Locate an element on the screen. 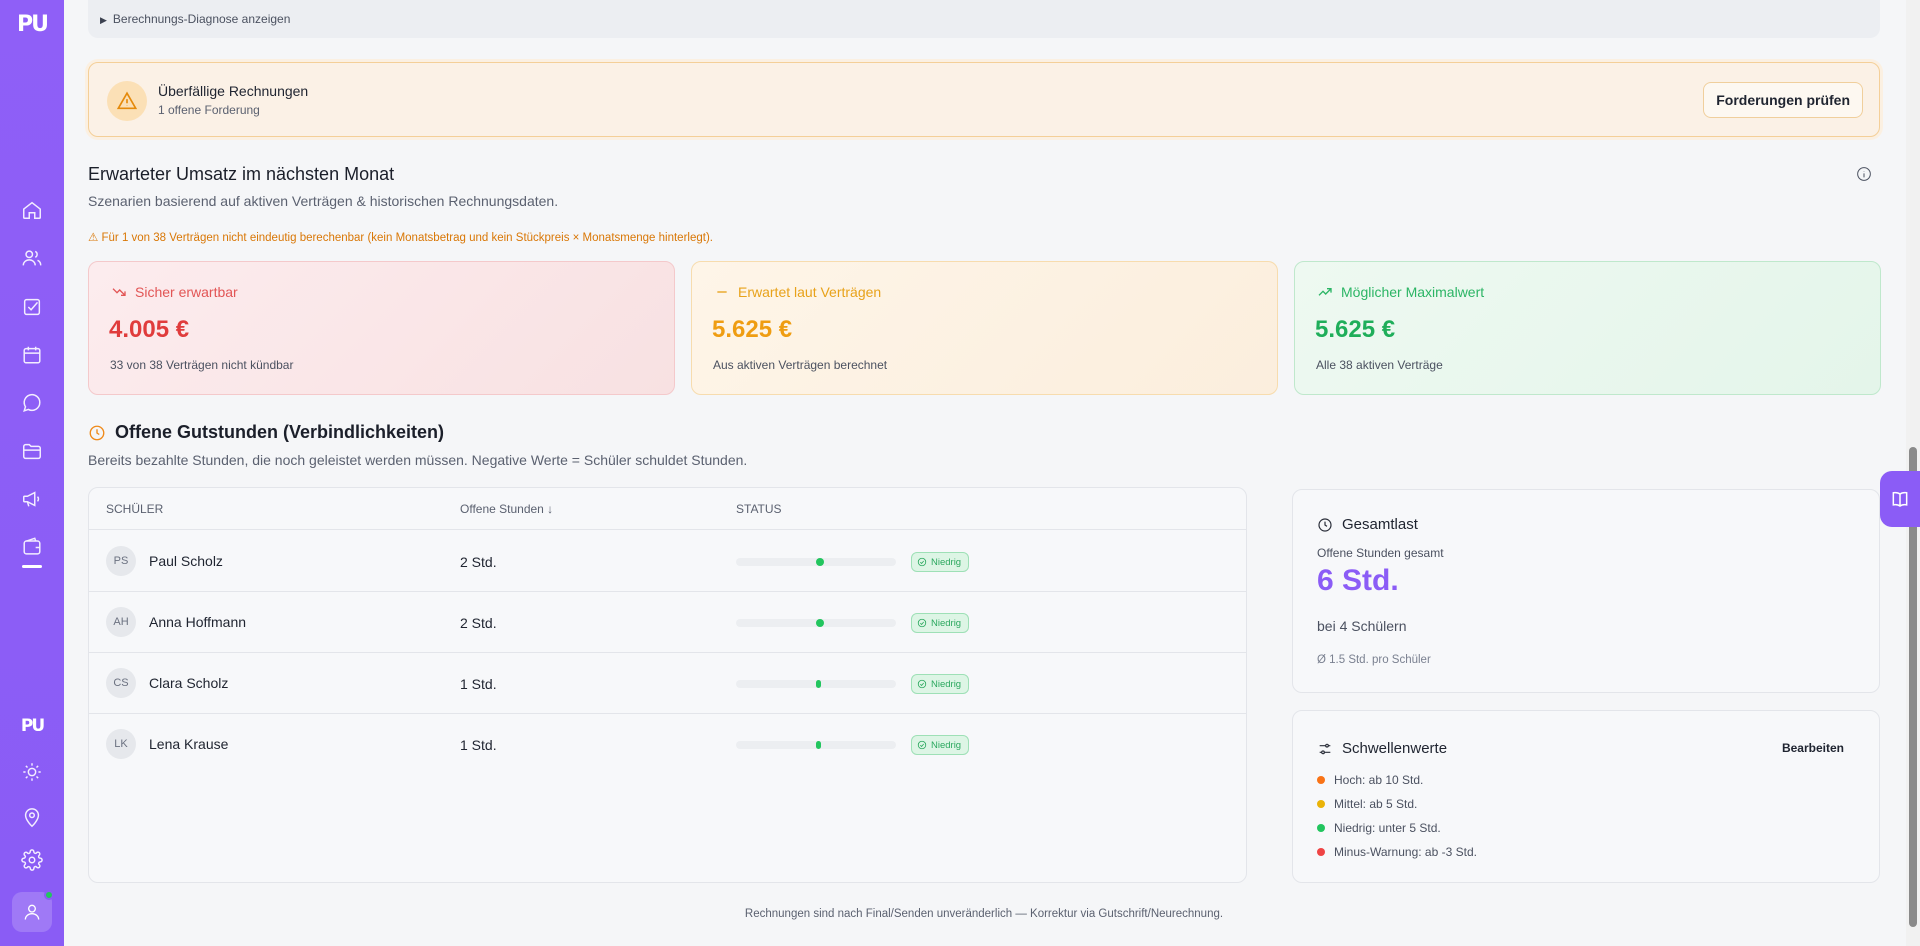  nav-folder-icon is located at coordinates (32, 451).